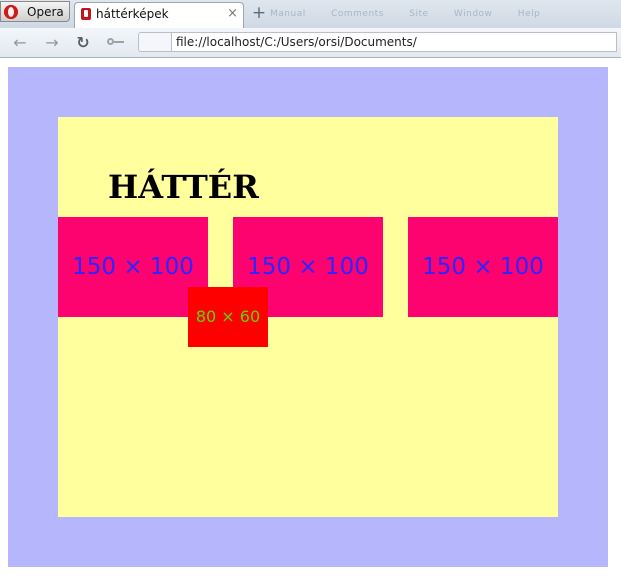 This screenshot has width=621, height=578. I want to click on back-arrow-icon: ←, so click(20, 43).